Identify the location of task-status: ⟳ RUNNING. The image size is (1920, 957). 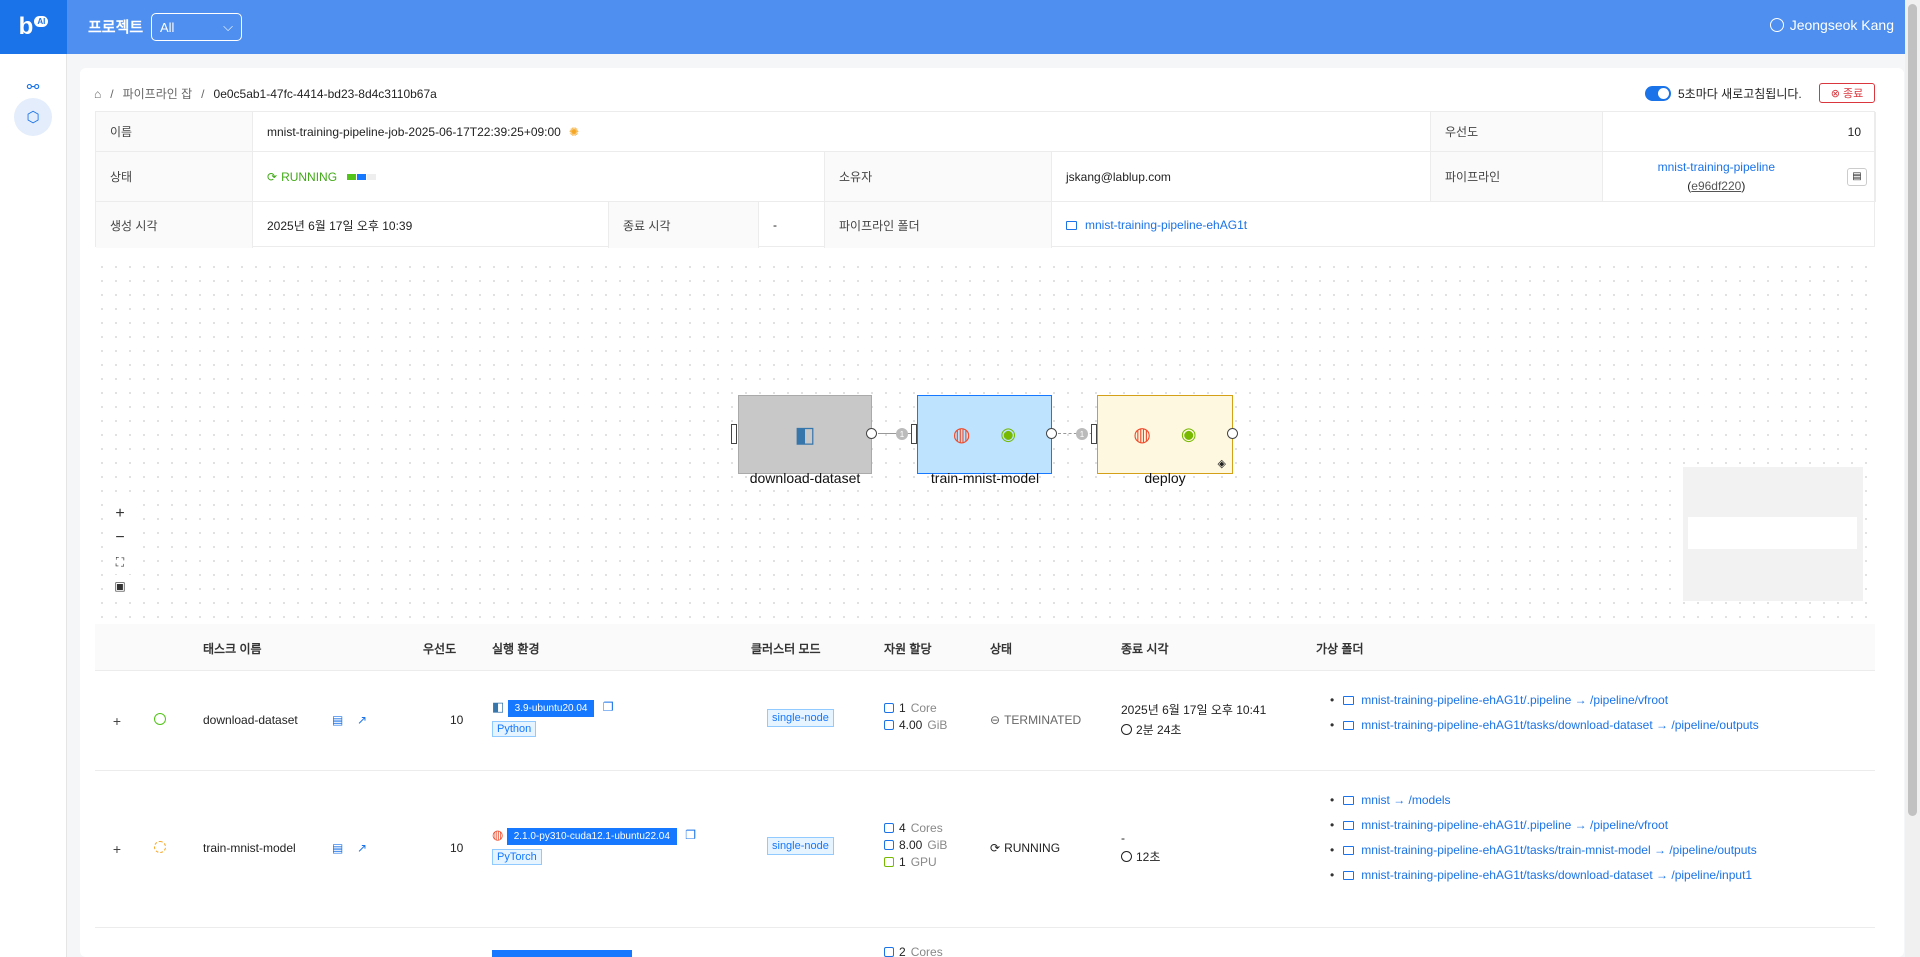
(1025, 848).